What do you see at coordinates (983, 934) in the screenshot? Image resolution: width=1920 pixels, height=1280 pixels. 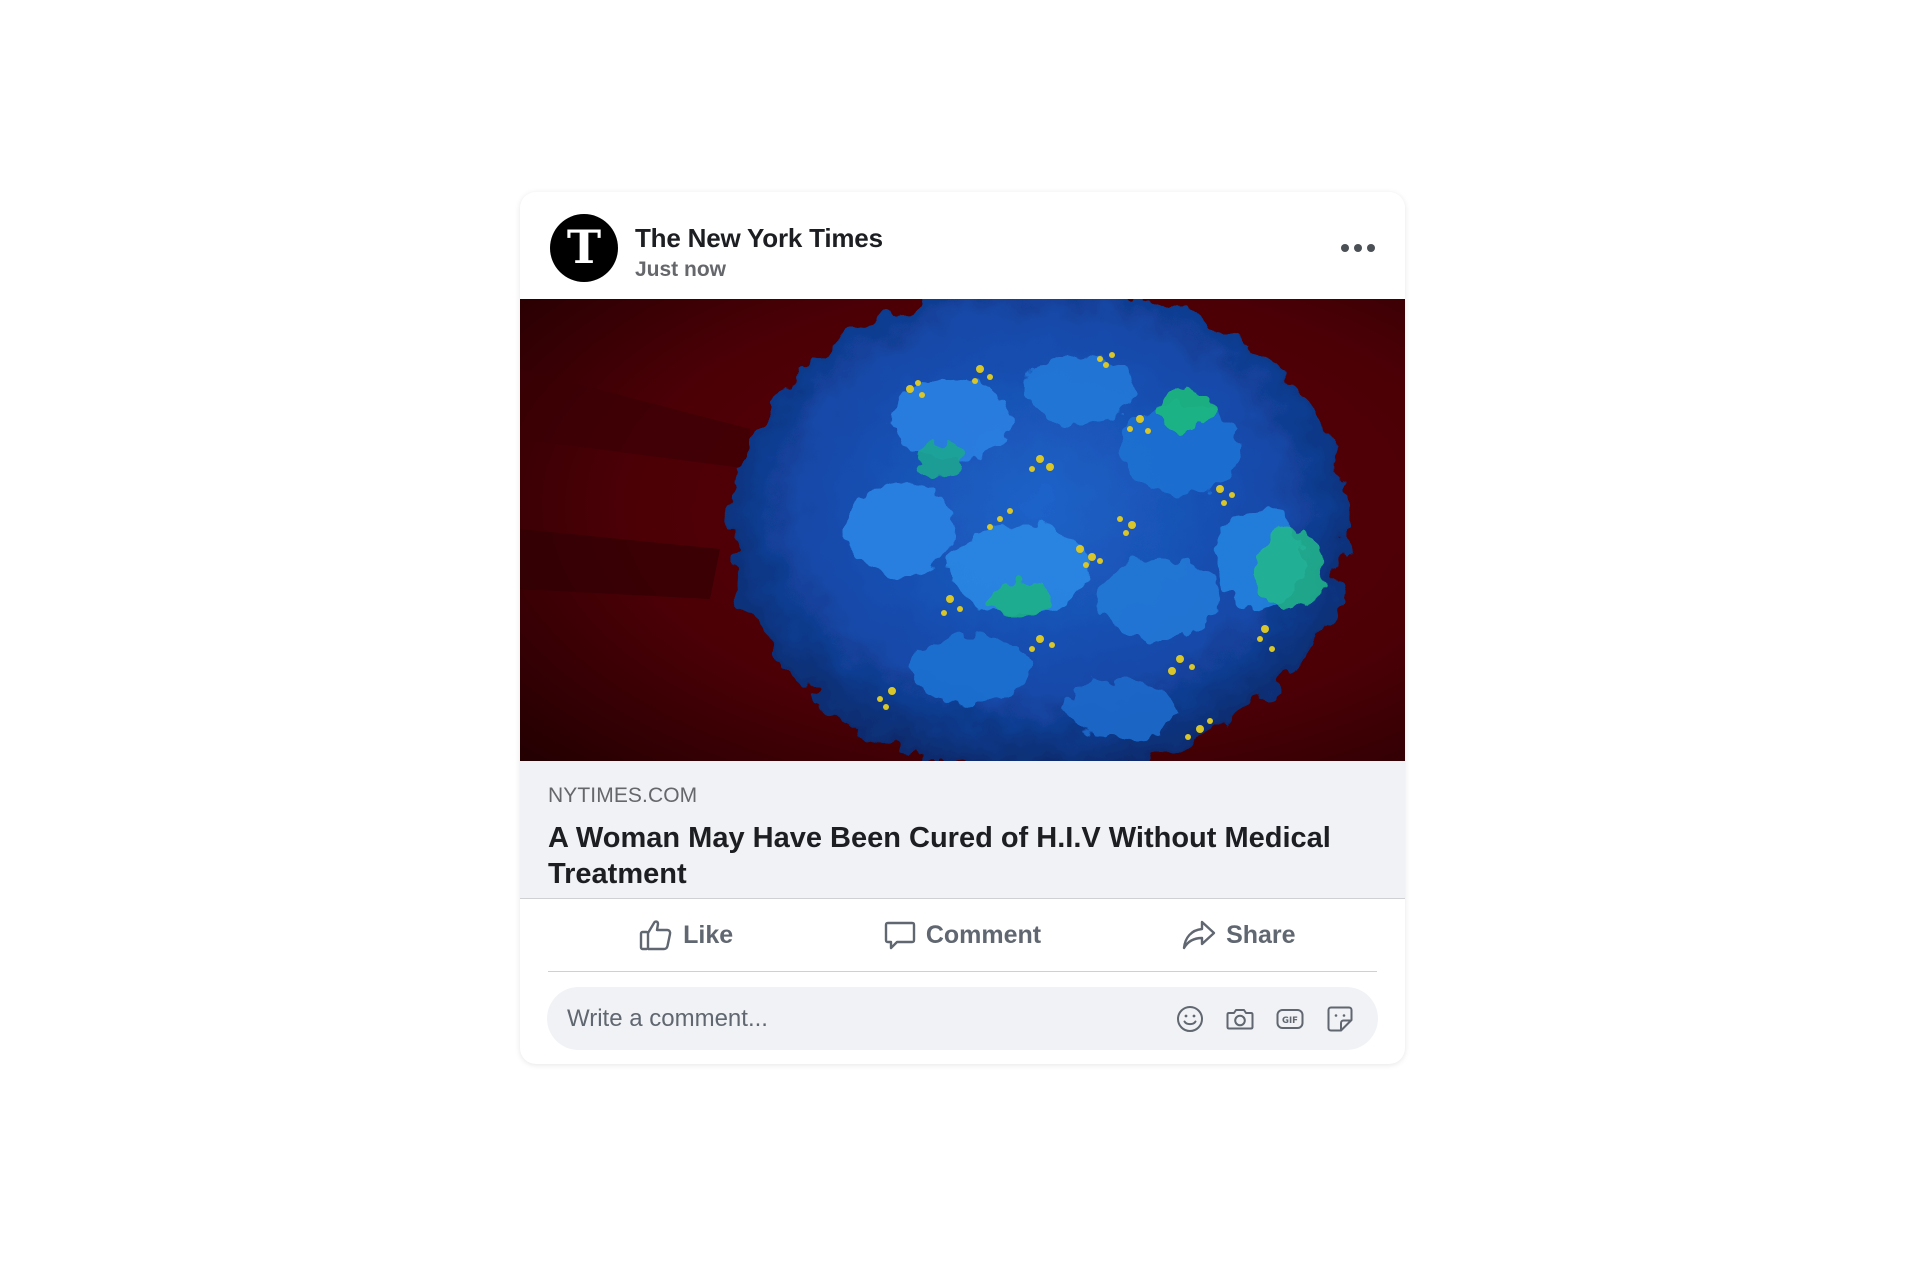 I see `comment-label: Comment` at bounding box center [983, 934].